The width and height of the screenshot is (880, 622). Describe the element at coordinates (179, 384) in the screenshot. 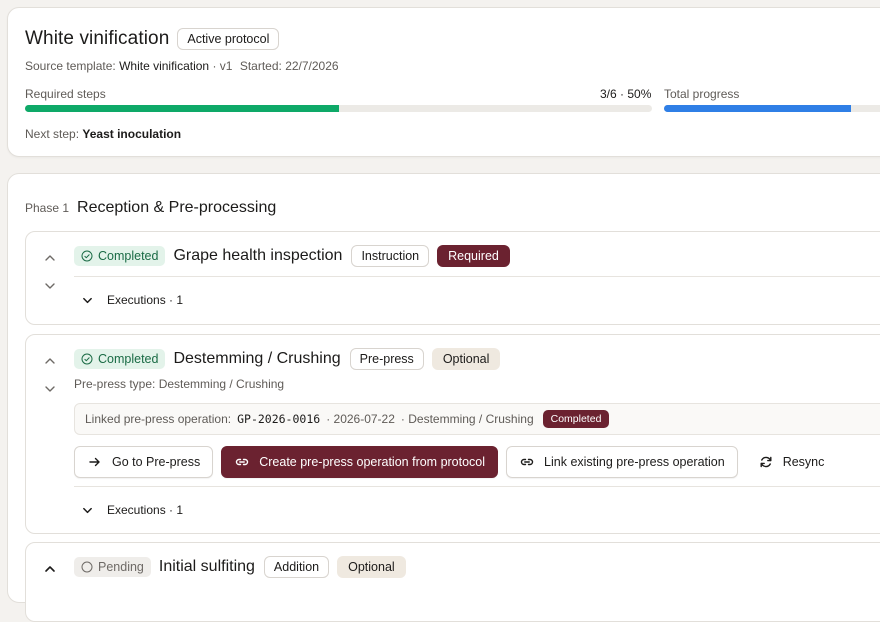

I see `pre-press-type: Pre-press type: Destemming / Crushing` at that location.